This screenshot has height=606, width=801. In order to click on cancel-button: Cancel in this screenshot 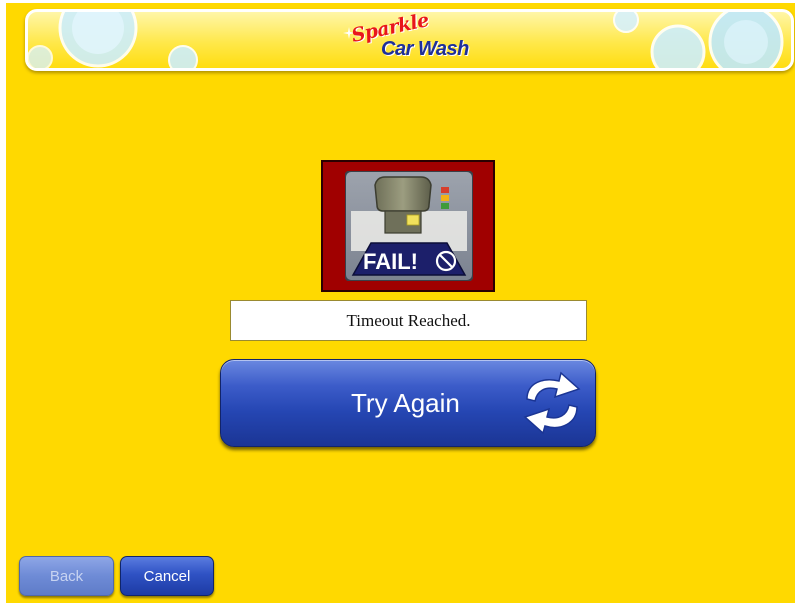, I will do `click(167, 576)`.